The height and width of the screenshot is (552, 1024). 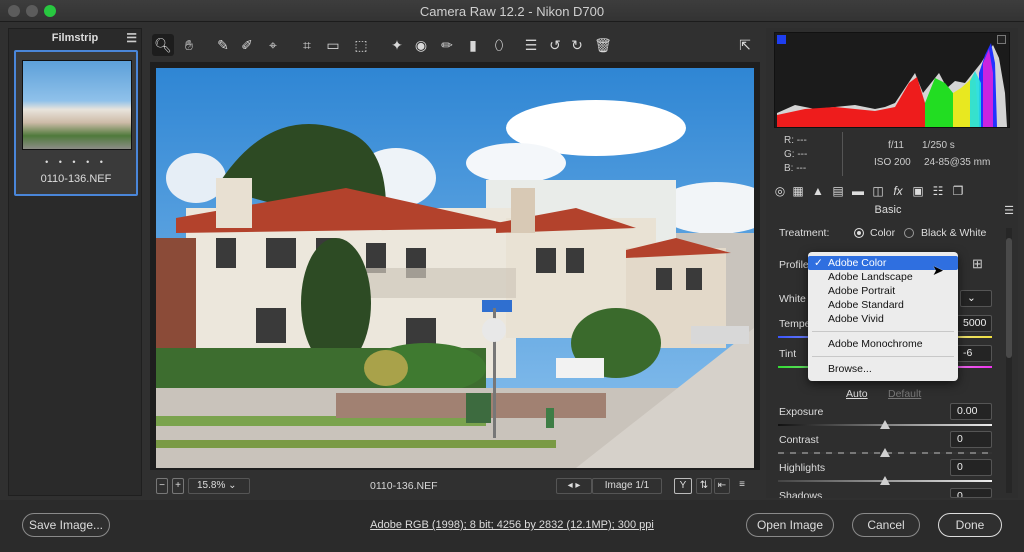 I want to click on shadows-input: 0, so click(x=971, y=493).